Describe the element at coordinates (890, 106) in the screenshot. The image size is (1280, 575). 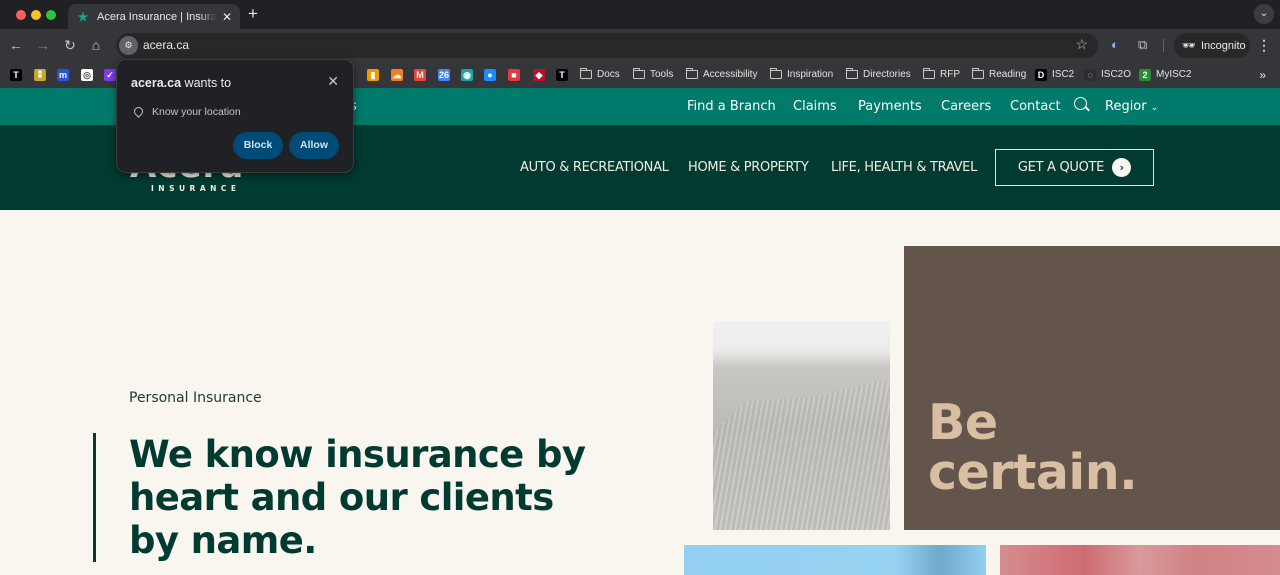
I see `utility-link-payments: Payments` at that location.